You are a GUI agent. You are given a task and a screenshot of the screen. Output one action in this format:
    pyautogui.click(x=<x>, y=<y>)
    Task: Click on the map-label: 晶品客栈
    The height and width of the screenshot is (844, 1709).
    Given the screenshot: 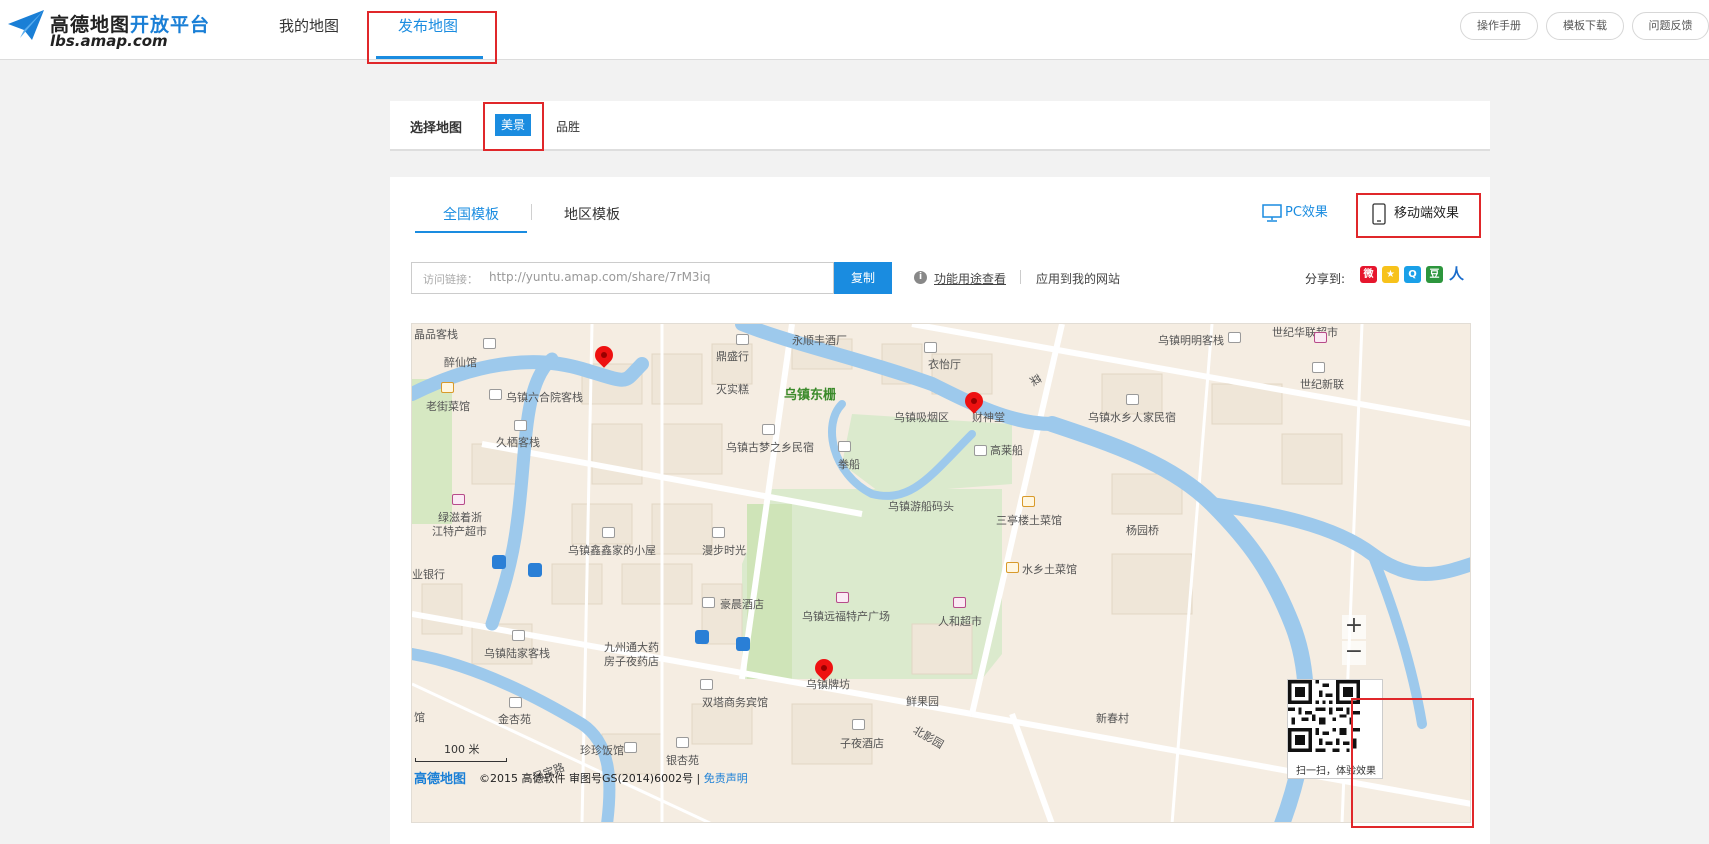 What is the action you would take?
    pyautogui.click(x=436, y=334)
    